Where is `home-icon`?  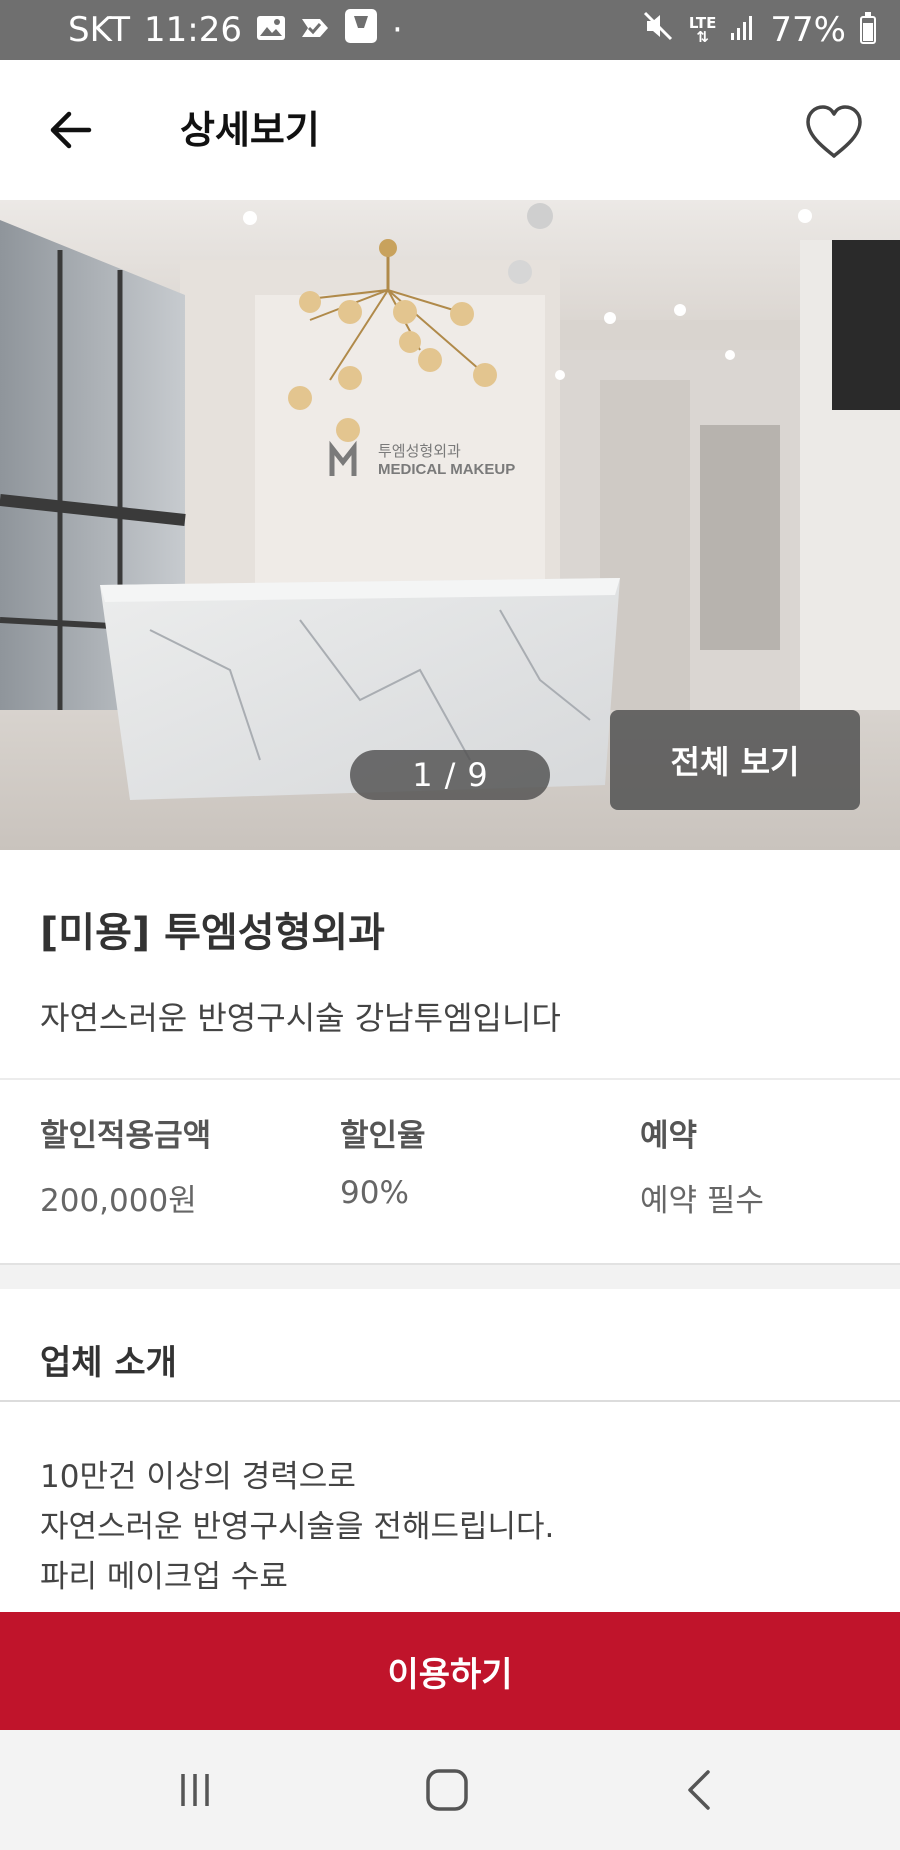 home-icon is located at coordinates (447, 1790).